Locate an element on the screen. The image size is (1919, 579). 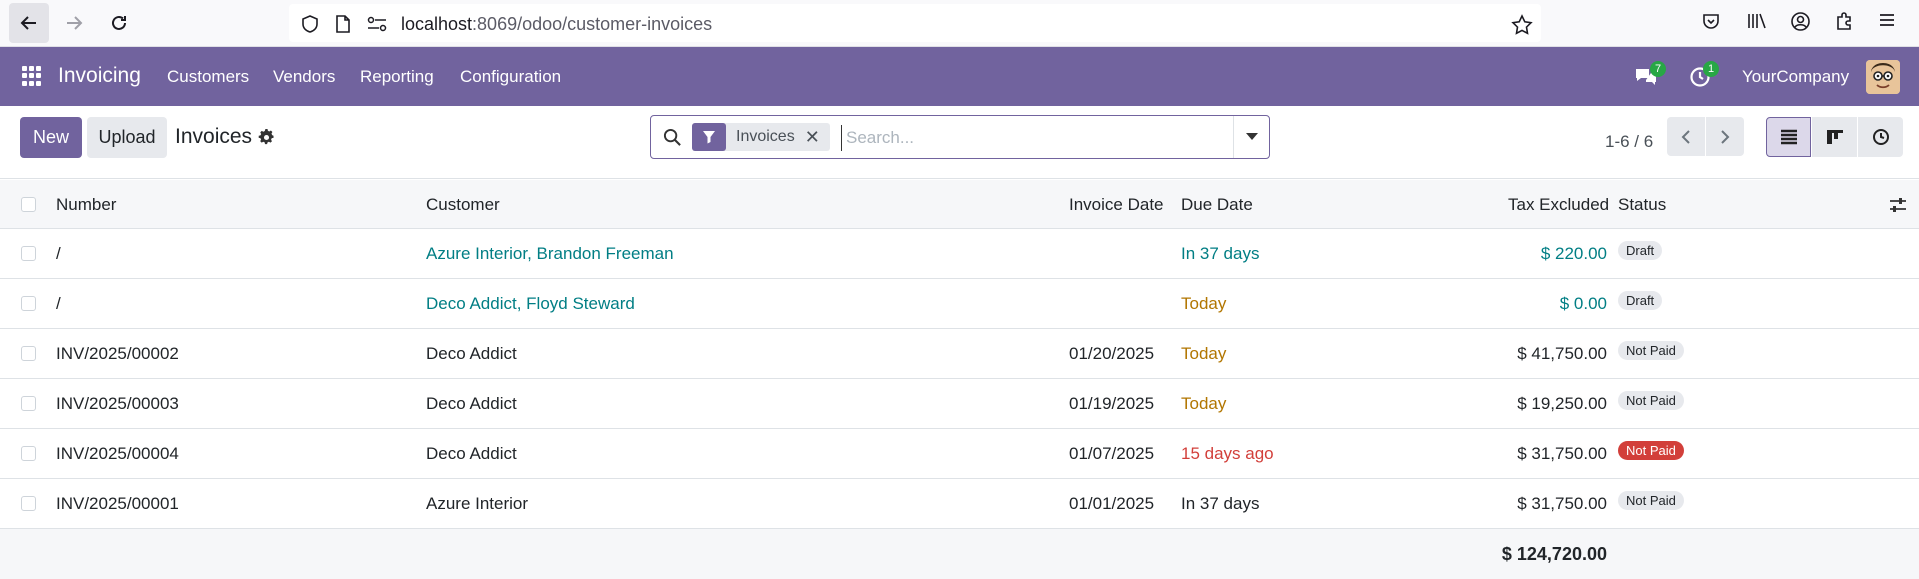
customer-name: Azure Interior, Brandon Freeman is located at coordinates (550, 254).